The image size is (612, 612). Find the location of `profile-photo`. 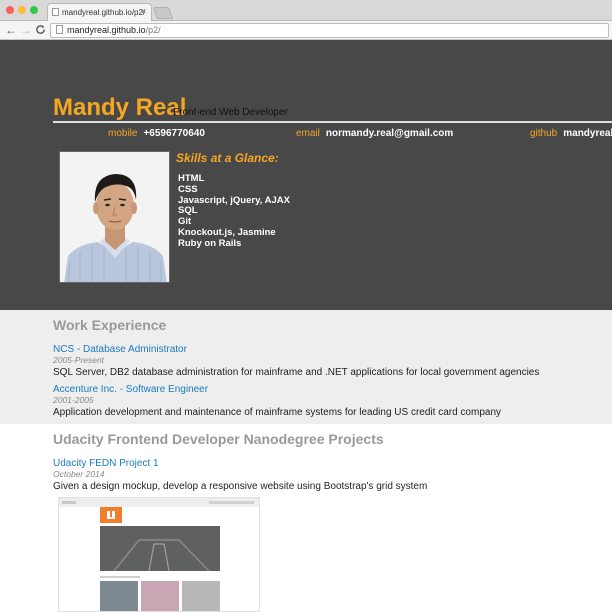

profile-photo is located at coordinates (114, 217).